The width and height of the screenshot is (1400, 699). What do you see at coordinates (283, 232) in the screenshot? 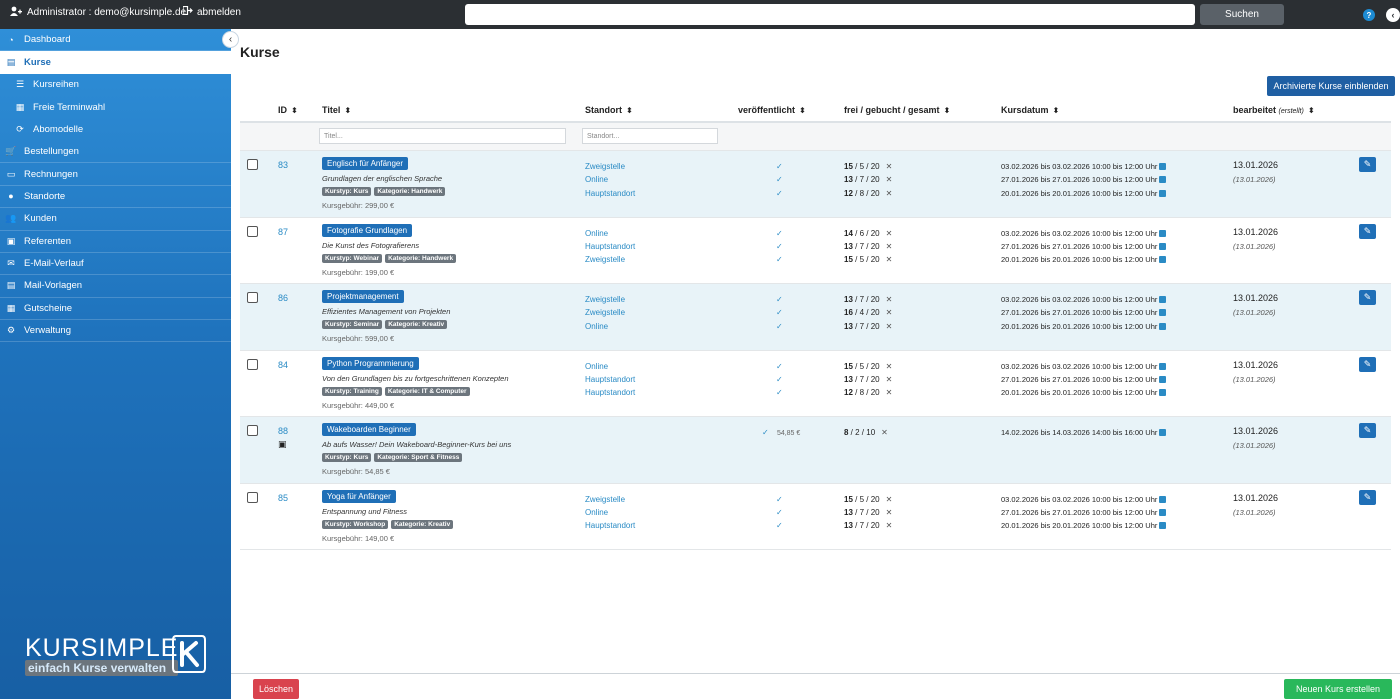
I see `course-id-link: 87` at bounding box center [283, 232].